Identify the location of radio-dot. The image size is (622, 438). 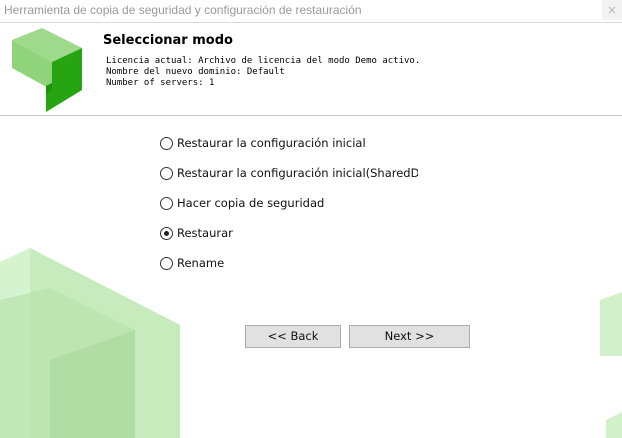
(166, 233).